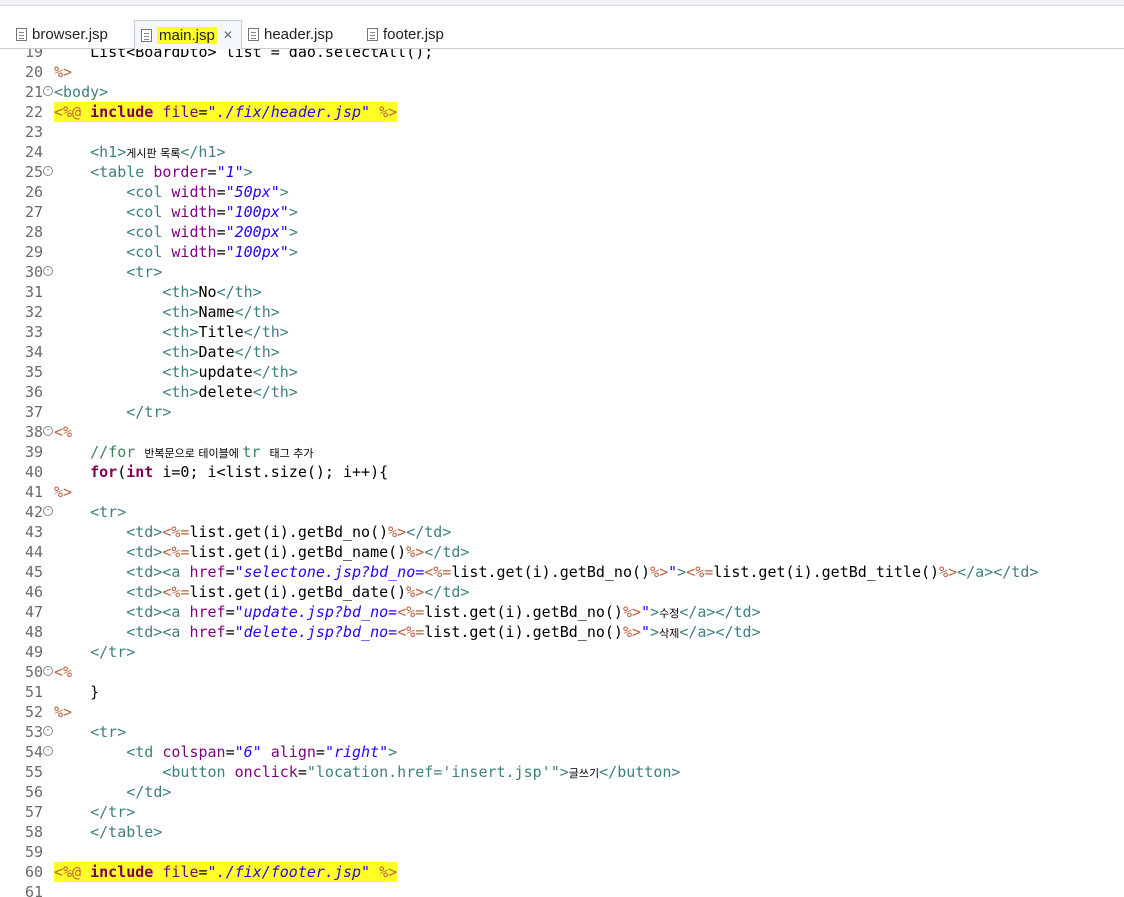  Describe the element at coordinates (108, 732) in the screenshot. I see `code-token: <tr>` at that location.